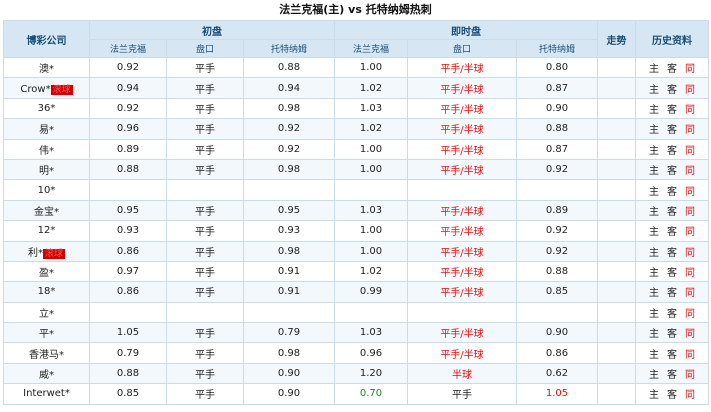 This screenshot has width=711, height=412. What do you see at coordinates (35, 89) in the screenshot?
I see `company-name: Crow*` at bounding box center [35, 89].